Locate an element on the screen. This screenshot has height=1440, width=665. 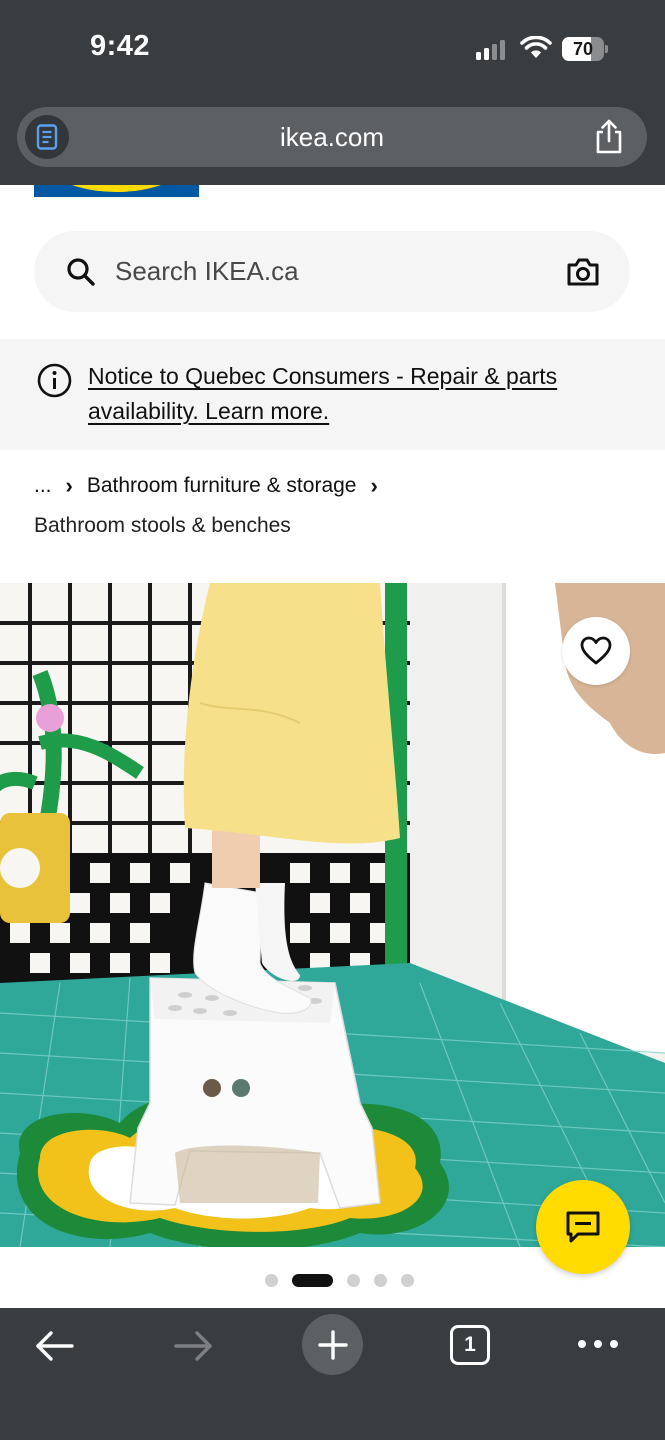
info-icon is located at coordinates (54, 380).